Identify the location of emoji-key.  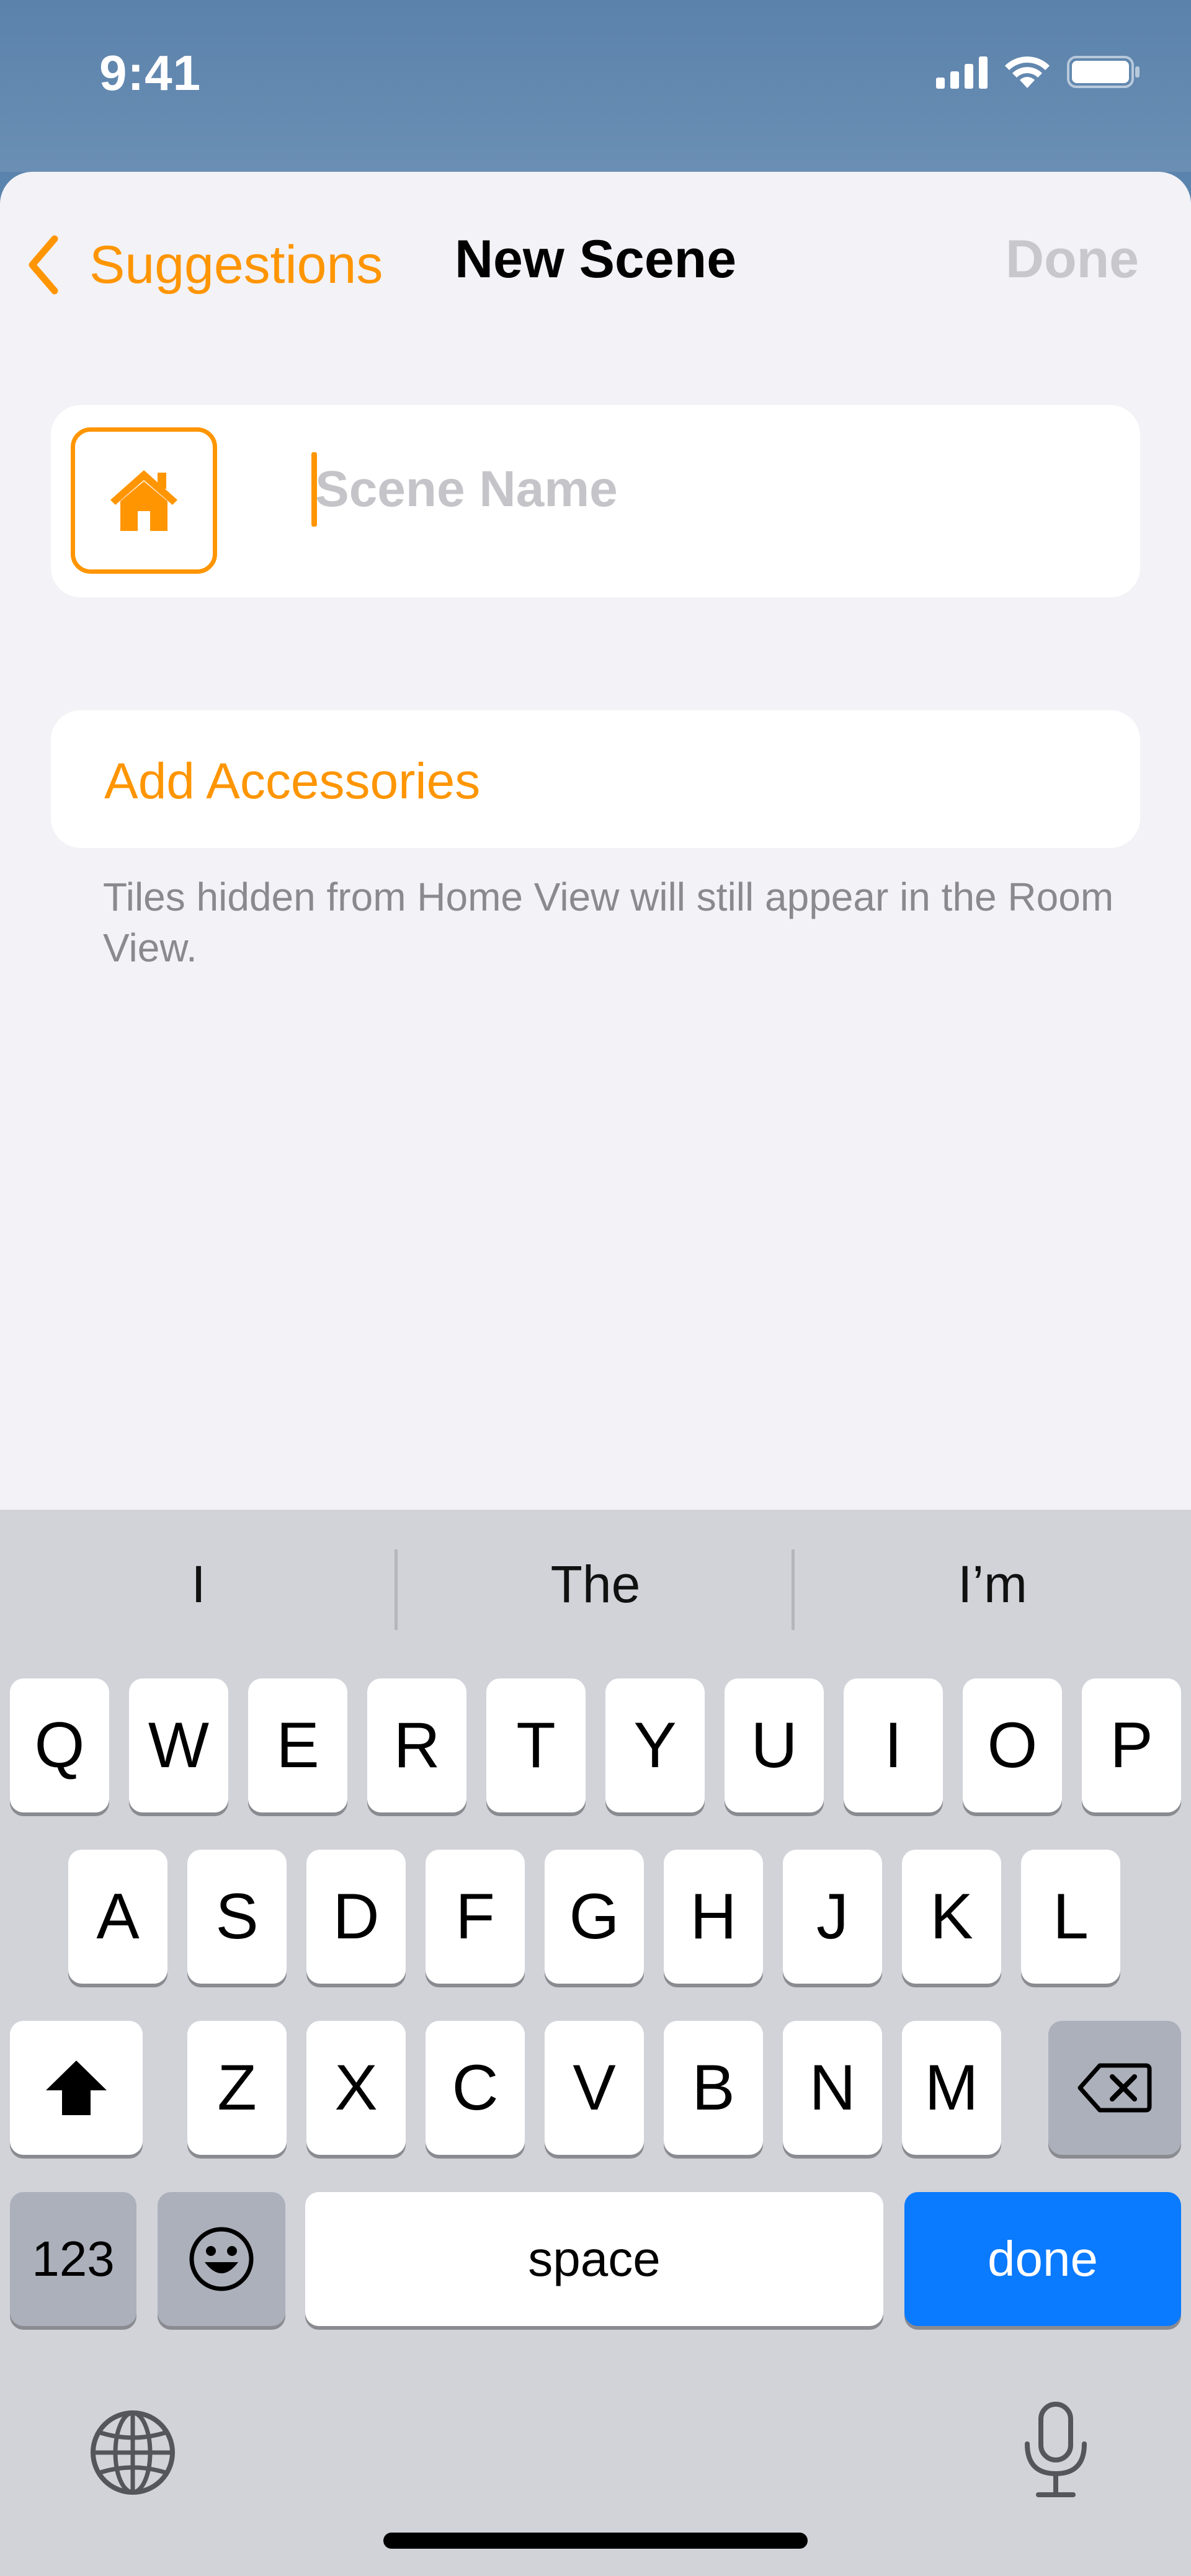
(221, 2259).